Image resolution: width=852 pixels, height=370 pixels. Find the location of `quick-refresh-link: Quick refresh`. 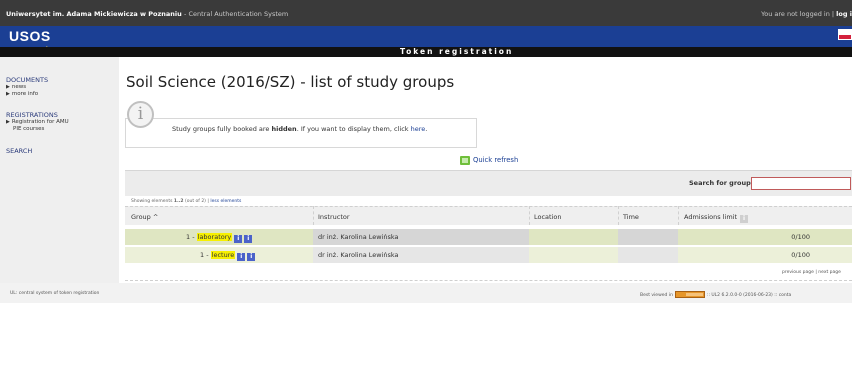

quick-refresh-link: Quick refresh is located at coordinates (495, 160).